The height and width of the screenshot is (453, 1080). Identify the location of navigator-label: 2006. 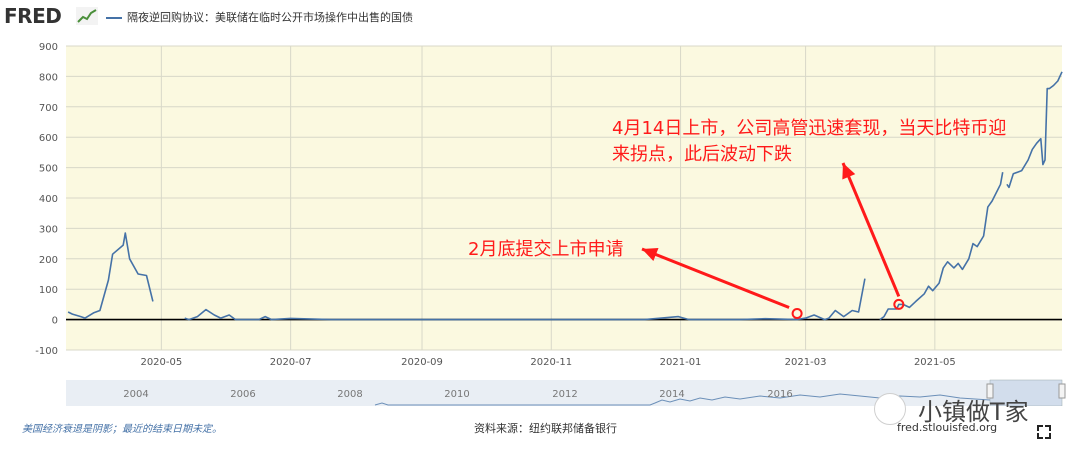
(242, 394).